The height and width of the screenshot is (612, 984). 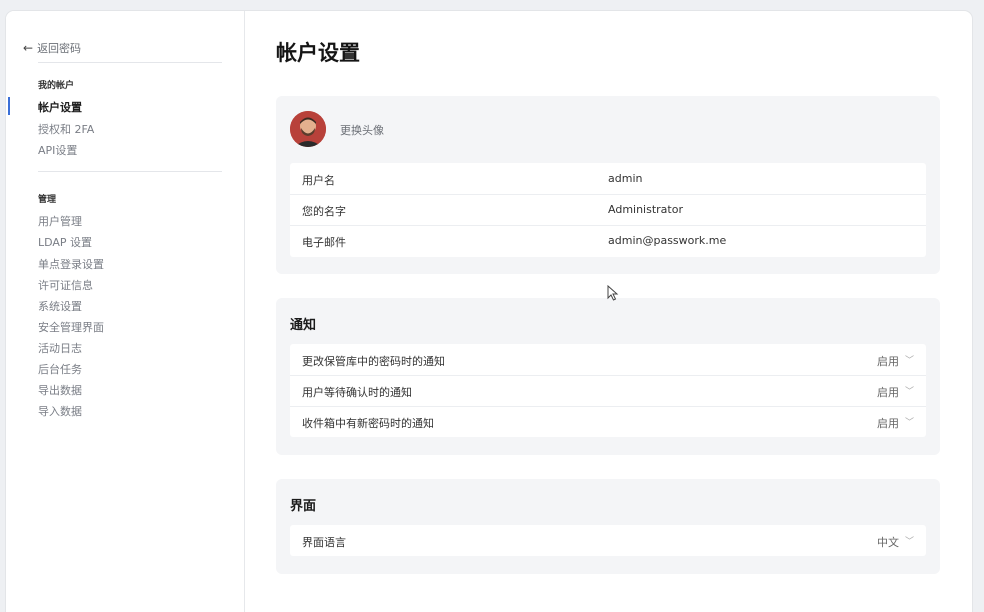 I want to click on sidebar-item-user-management: 用户管理, so click(x=60, y=221).